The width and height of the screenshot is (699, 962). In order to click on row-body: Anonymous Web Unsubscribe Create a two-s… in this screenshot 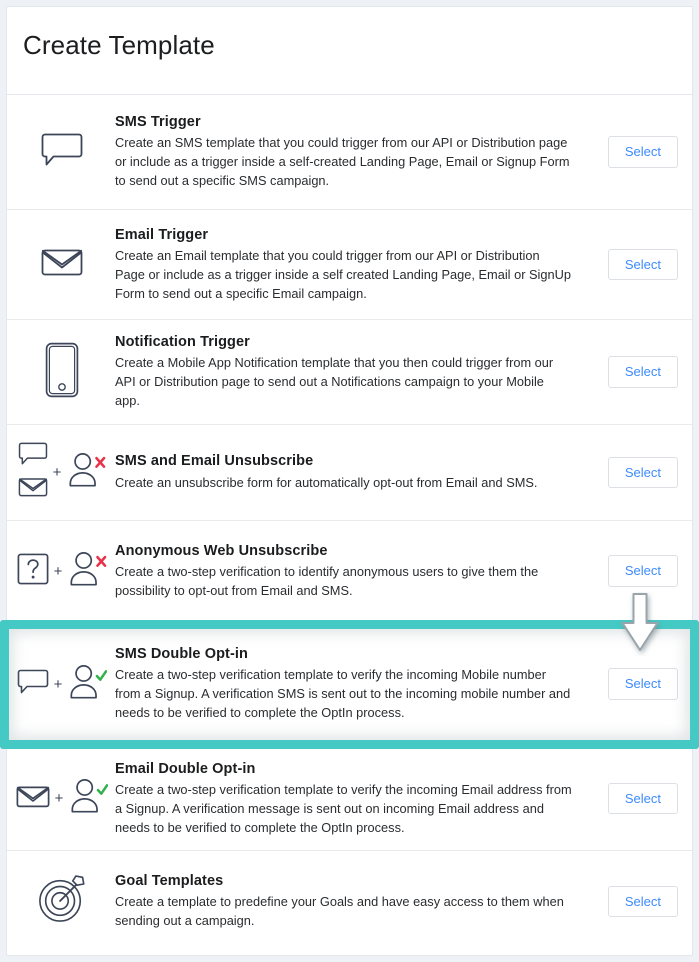, I will do `click(348, 571)`.